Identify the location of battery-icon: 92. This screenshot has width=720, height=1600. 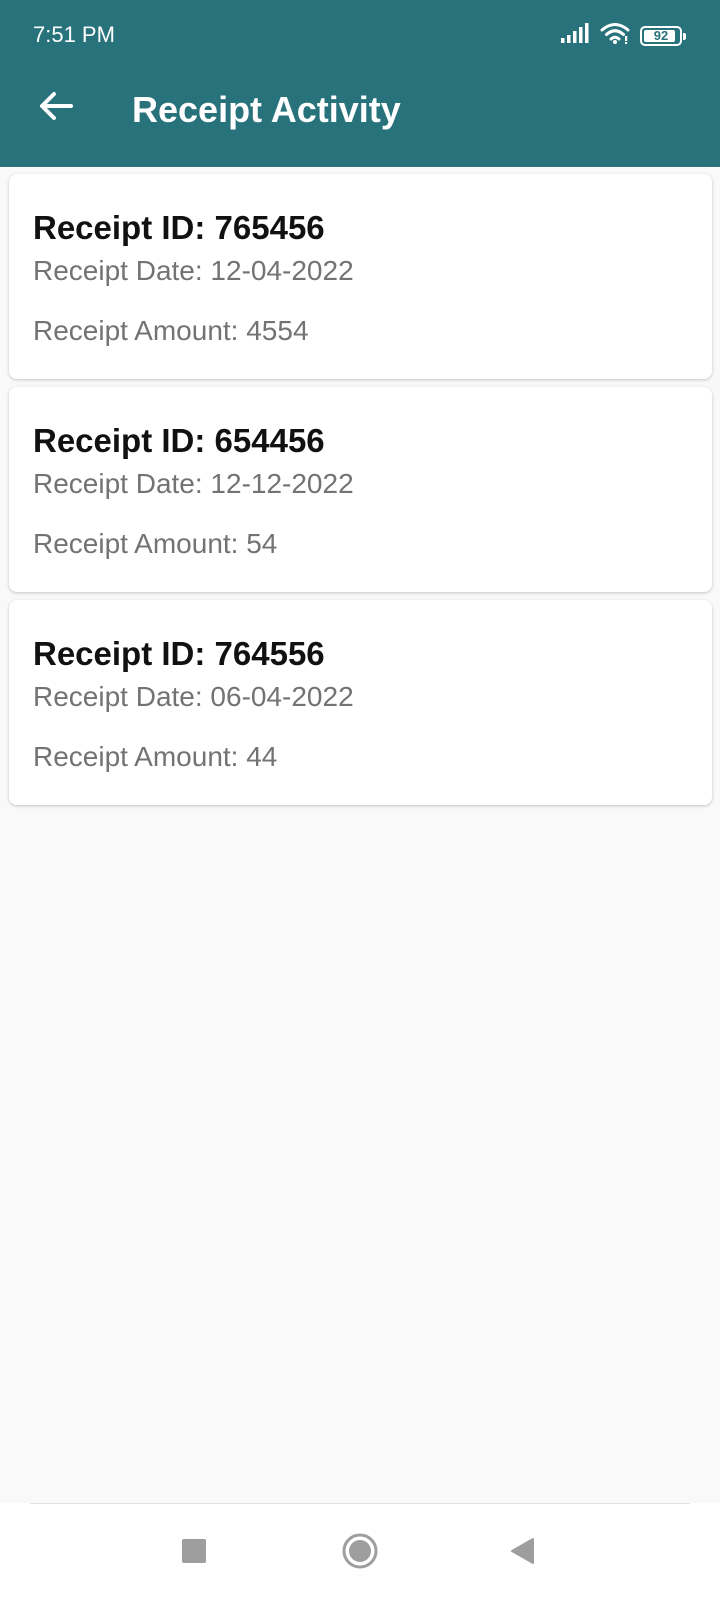
(663, 35).